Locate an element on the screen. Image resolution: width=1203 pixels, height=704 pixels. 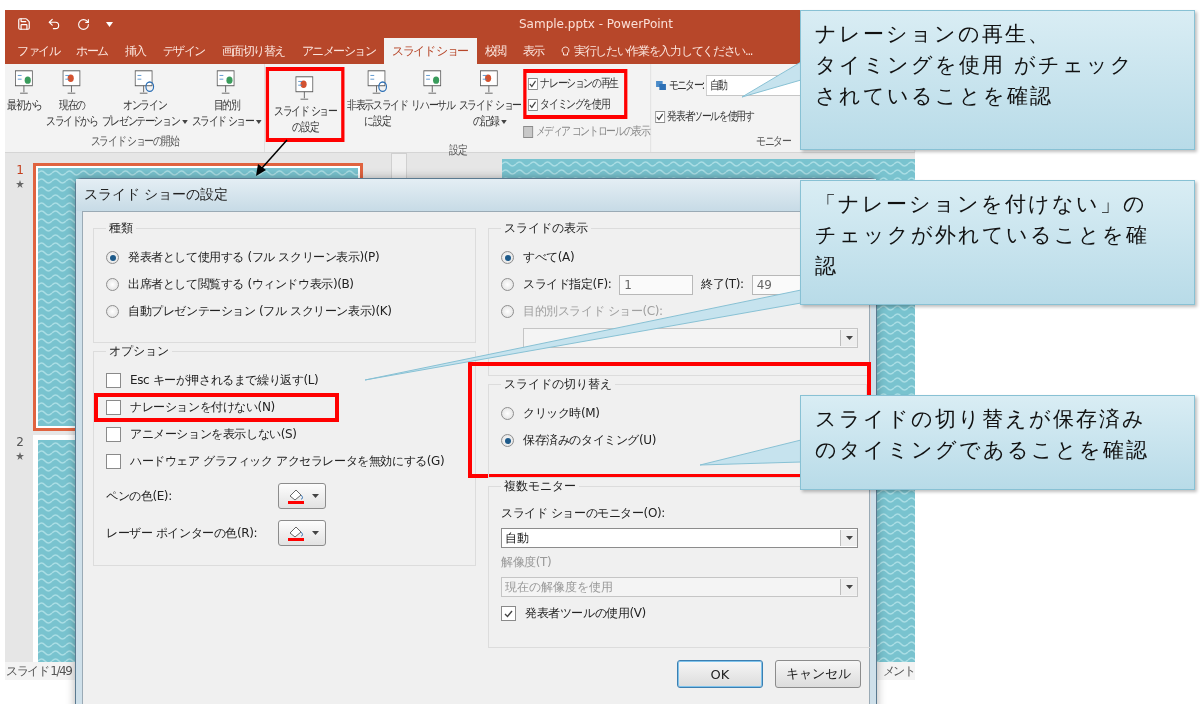
callout-text: のタイミングであることを確認 is located at coordinates (982, 450).